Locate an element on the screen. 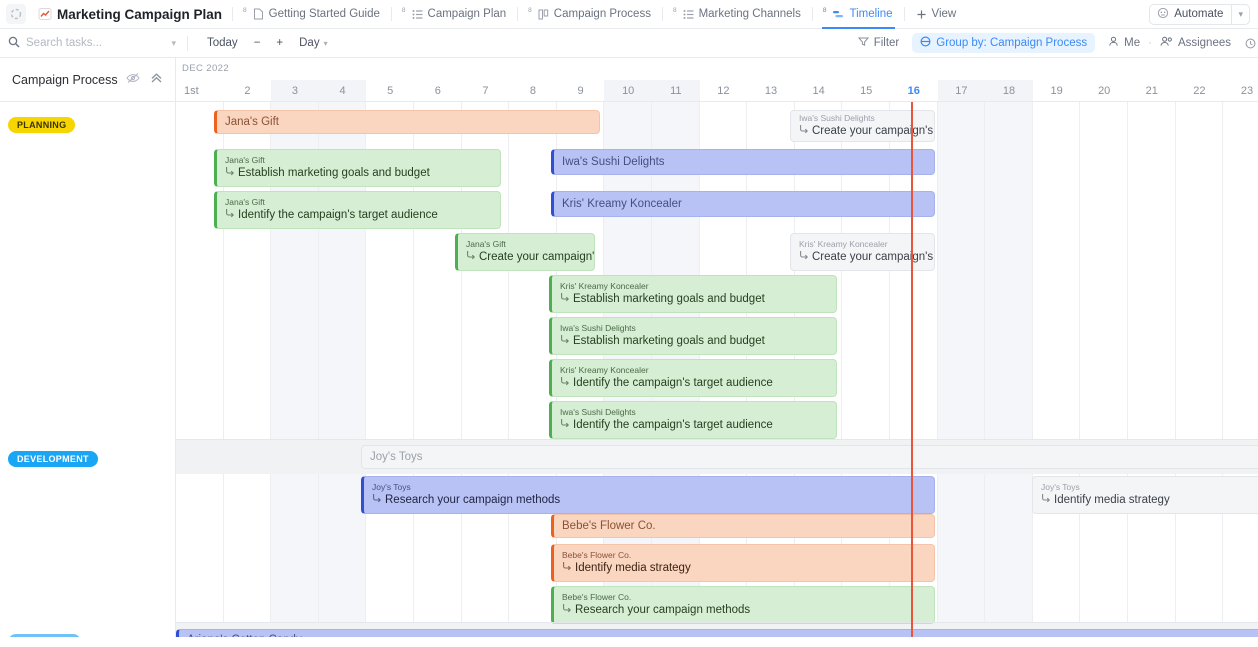 The image size is (1258, 647). ruler-day-1st: 1st is located at coordinates (191, 90).